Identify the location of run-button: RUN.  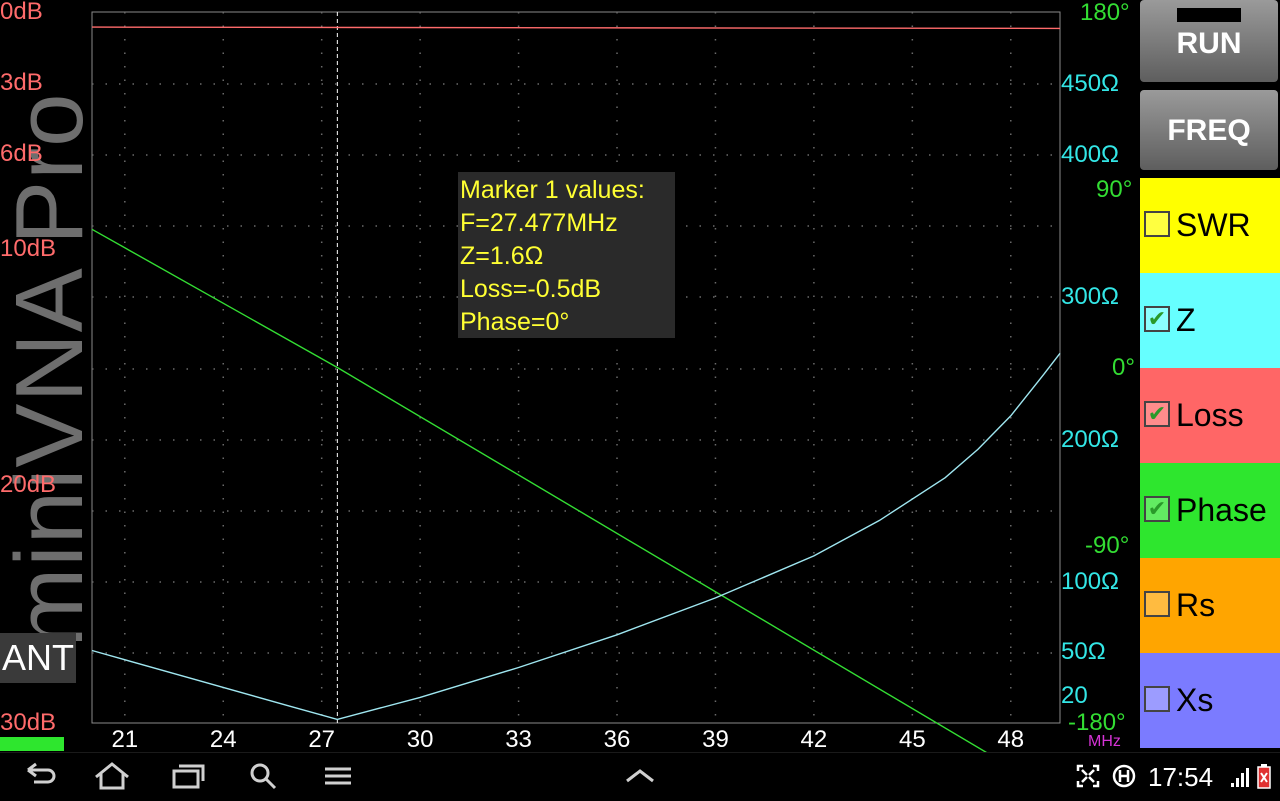
(1209, 41).